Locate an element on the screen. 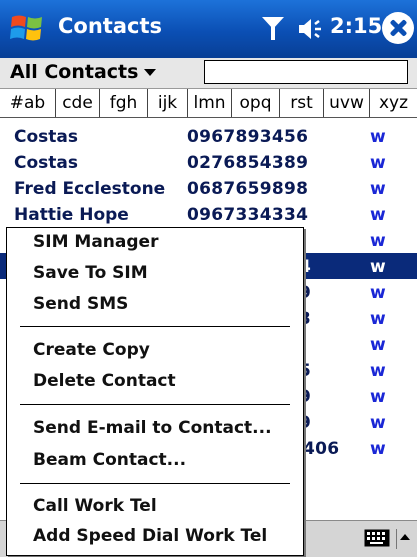 Image resolution: width=417 pixels, height=557 pixels. category-filter-dropdown: All Contacts is located at coordinates (83, 72).